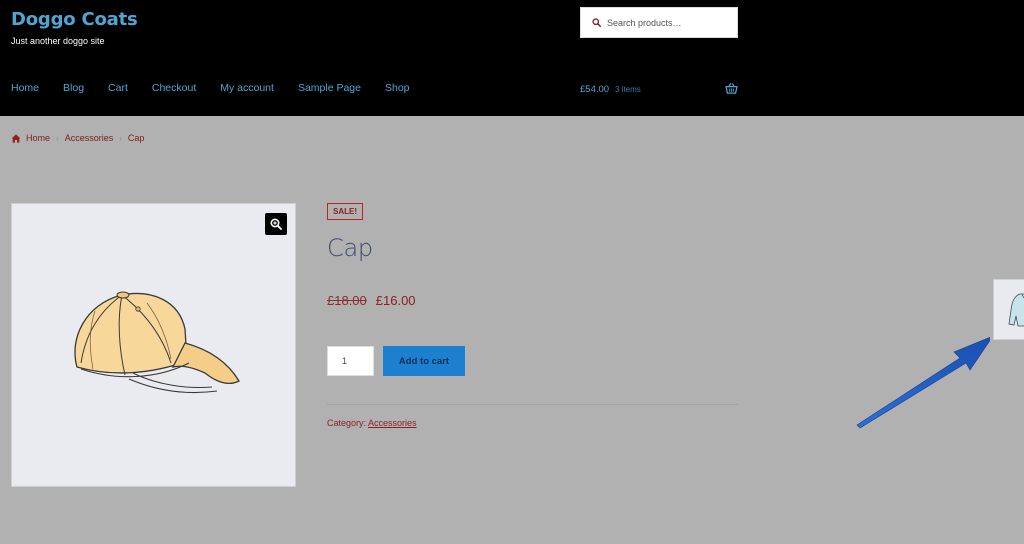  I want to click on price-sale: £16.00, so click(395, 300).